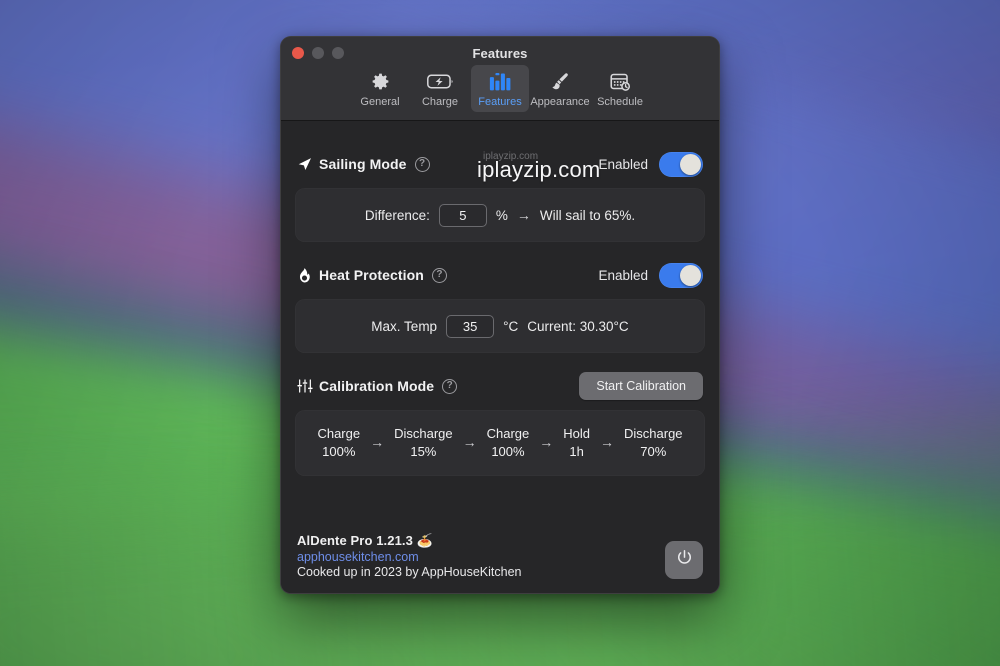 Image resolution: width=1000 pixels, height=666 pixels. Describe the element at coordinates (308, 275) in the screenshot. I see `flame-thermometer-icon` at that location.